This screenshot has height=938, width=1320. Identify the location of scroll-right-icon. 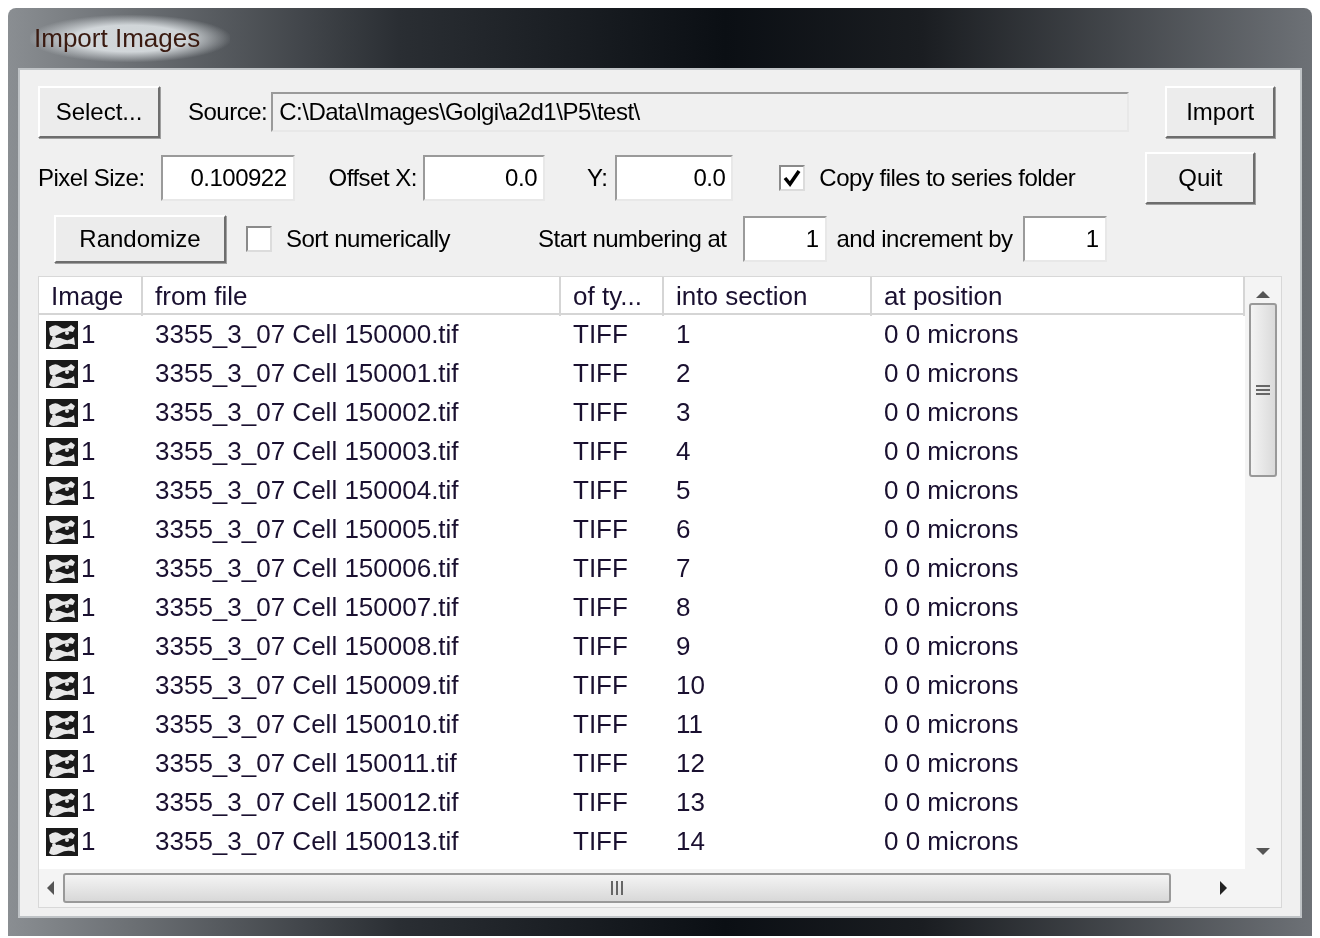
(1224, 888).